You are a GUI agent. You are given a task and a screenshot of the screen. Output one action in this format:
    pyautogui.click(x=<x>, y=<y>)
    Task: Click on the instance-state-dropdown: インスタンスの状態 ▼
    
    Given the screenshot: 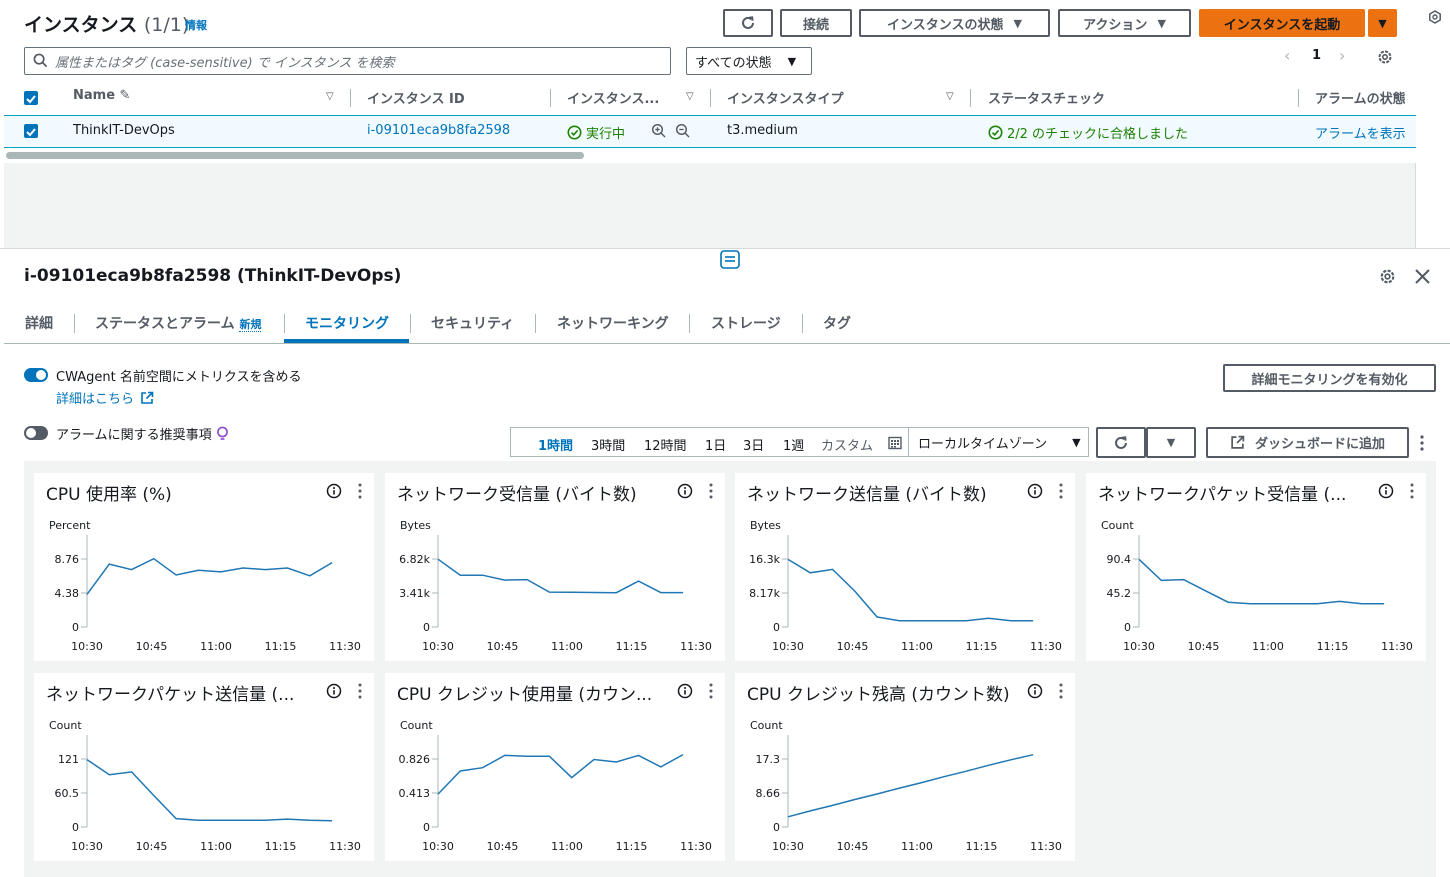 What is the action you would take?
    pyautogui.click(x=954, y=23)
    